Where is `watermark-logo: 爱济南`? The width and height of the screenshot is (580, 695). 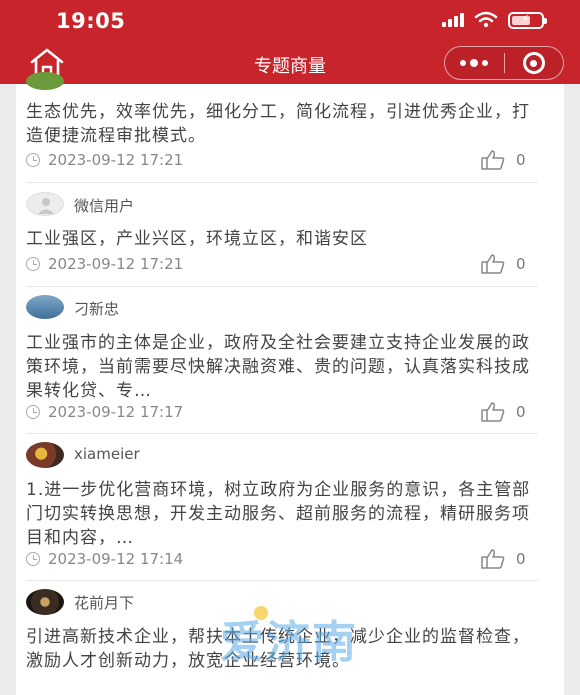
watermark-logo: 爱济南 is located at coordinates (289, 642).